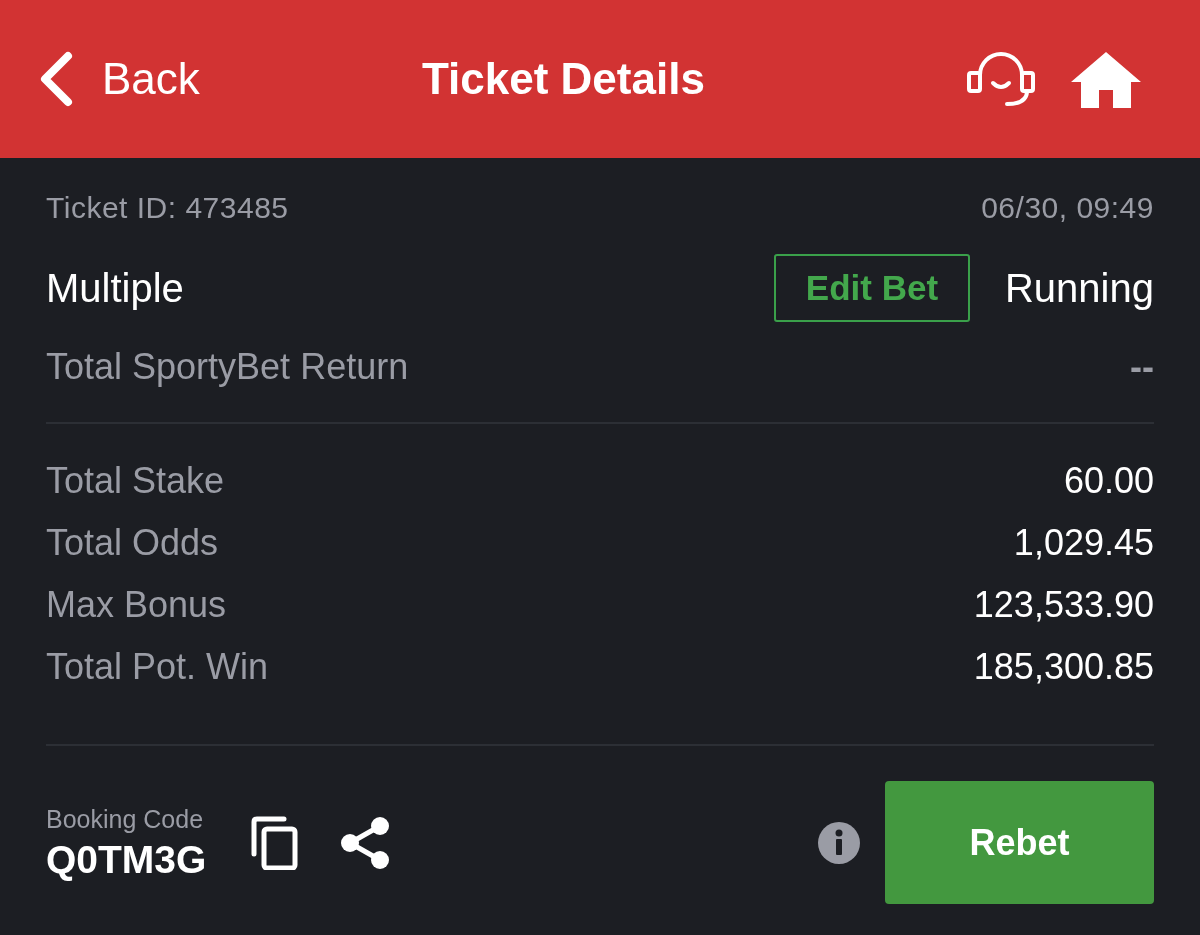 The width and height of the screenshot is (1200, 935). What do you see at coordinates (274, 842) in the screenshot?
I see `copy-icon` at bounding box center [274, 842].